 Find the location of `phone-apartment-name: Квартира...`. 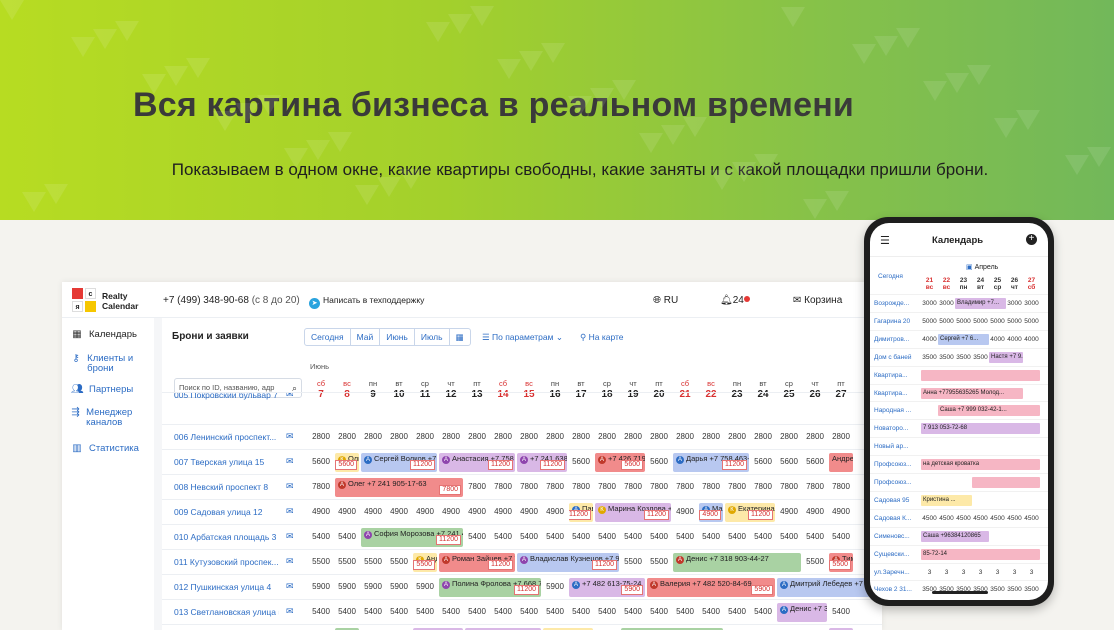

phone-apartment-name: Квартира... is located at coordinates (897, 375).